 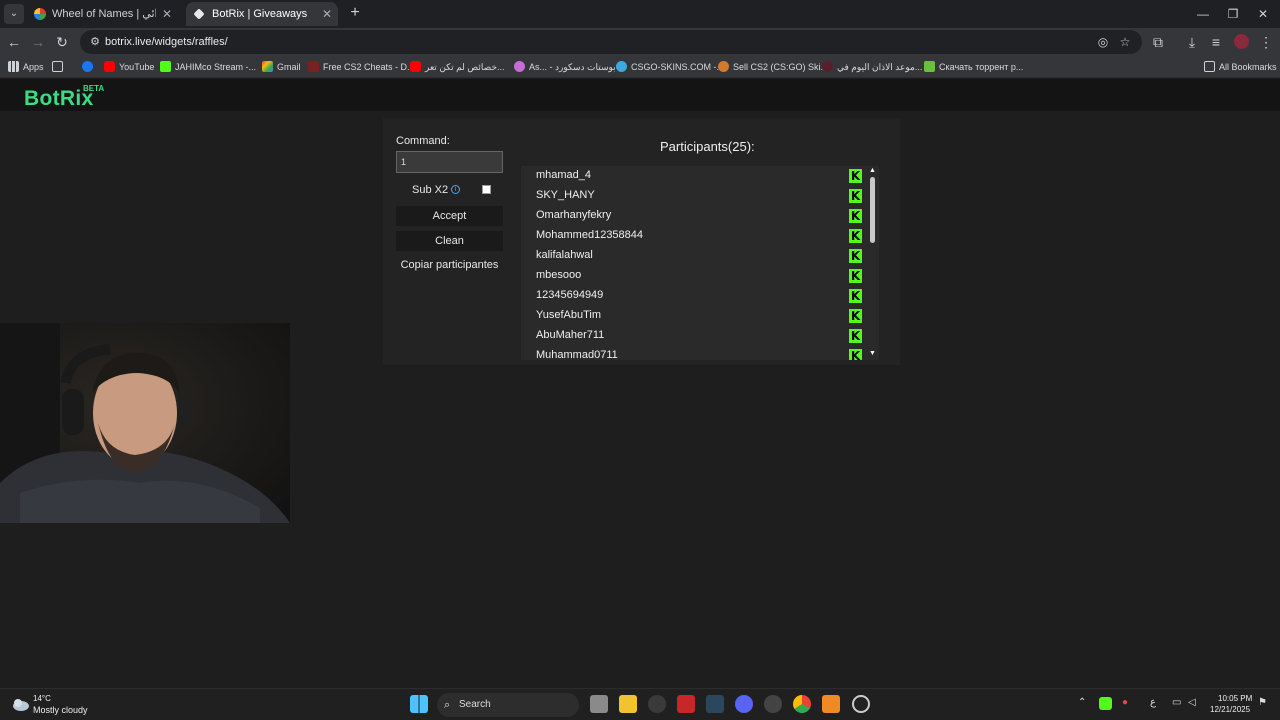 I want to click on list-item: SKY_HANY K, so click(x=693, y=196).